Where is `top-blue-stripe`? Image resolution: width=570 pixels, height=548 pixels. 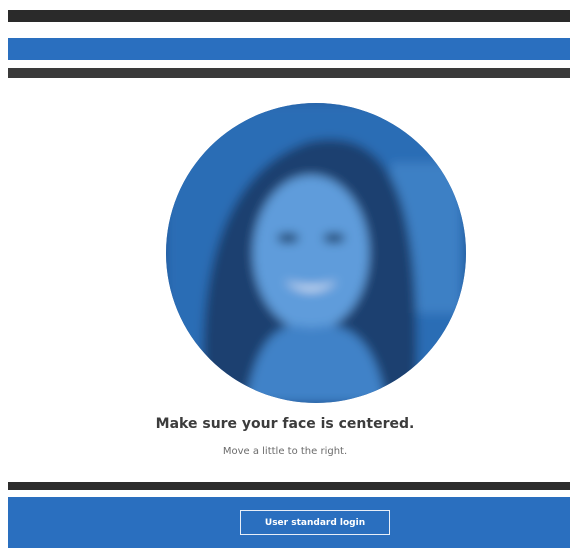 top-blue-stripe is located at coordinates (289, 49).